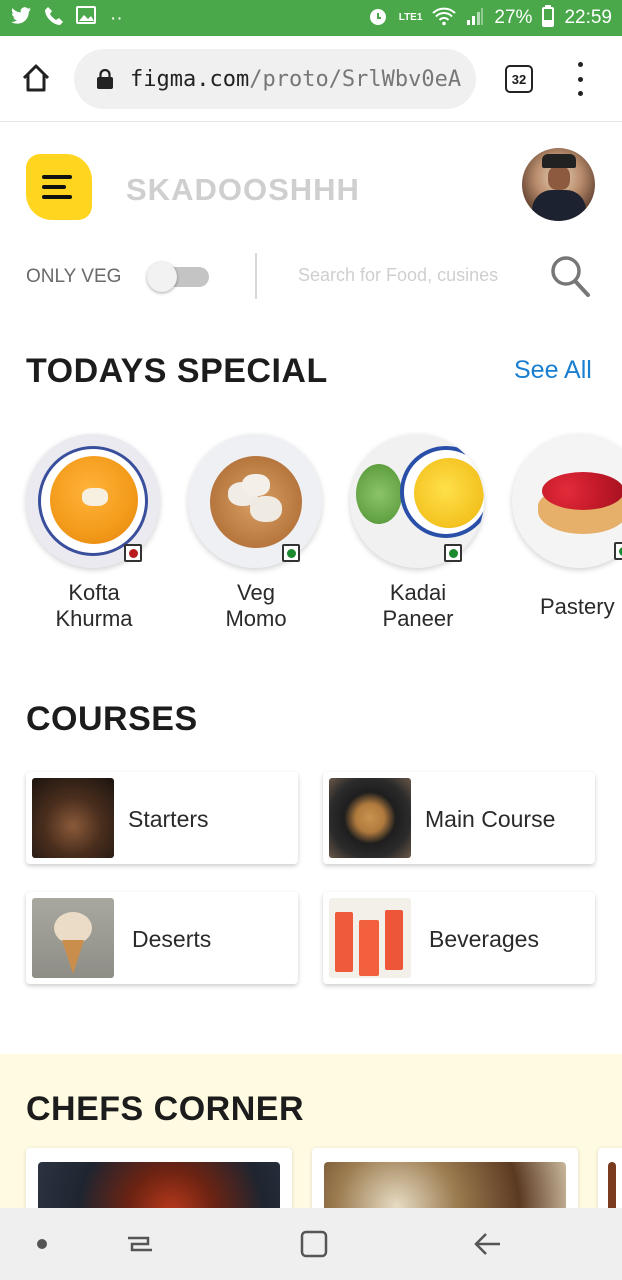 The width and height of the screenshot is (622, 1280). Describe the element at coordinates (410, 17) in the screenshot. I see `volte-icon: LTE1` at that location.